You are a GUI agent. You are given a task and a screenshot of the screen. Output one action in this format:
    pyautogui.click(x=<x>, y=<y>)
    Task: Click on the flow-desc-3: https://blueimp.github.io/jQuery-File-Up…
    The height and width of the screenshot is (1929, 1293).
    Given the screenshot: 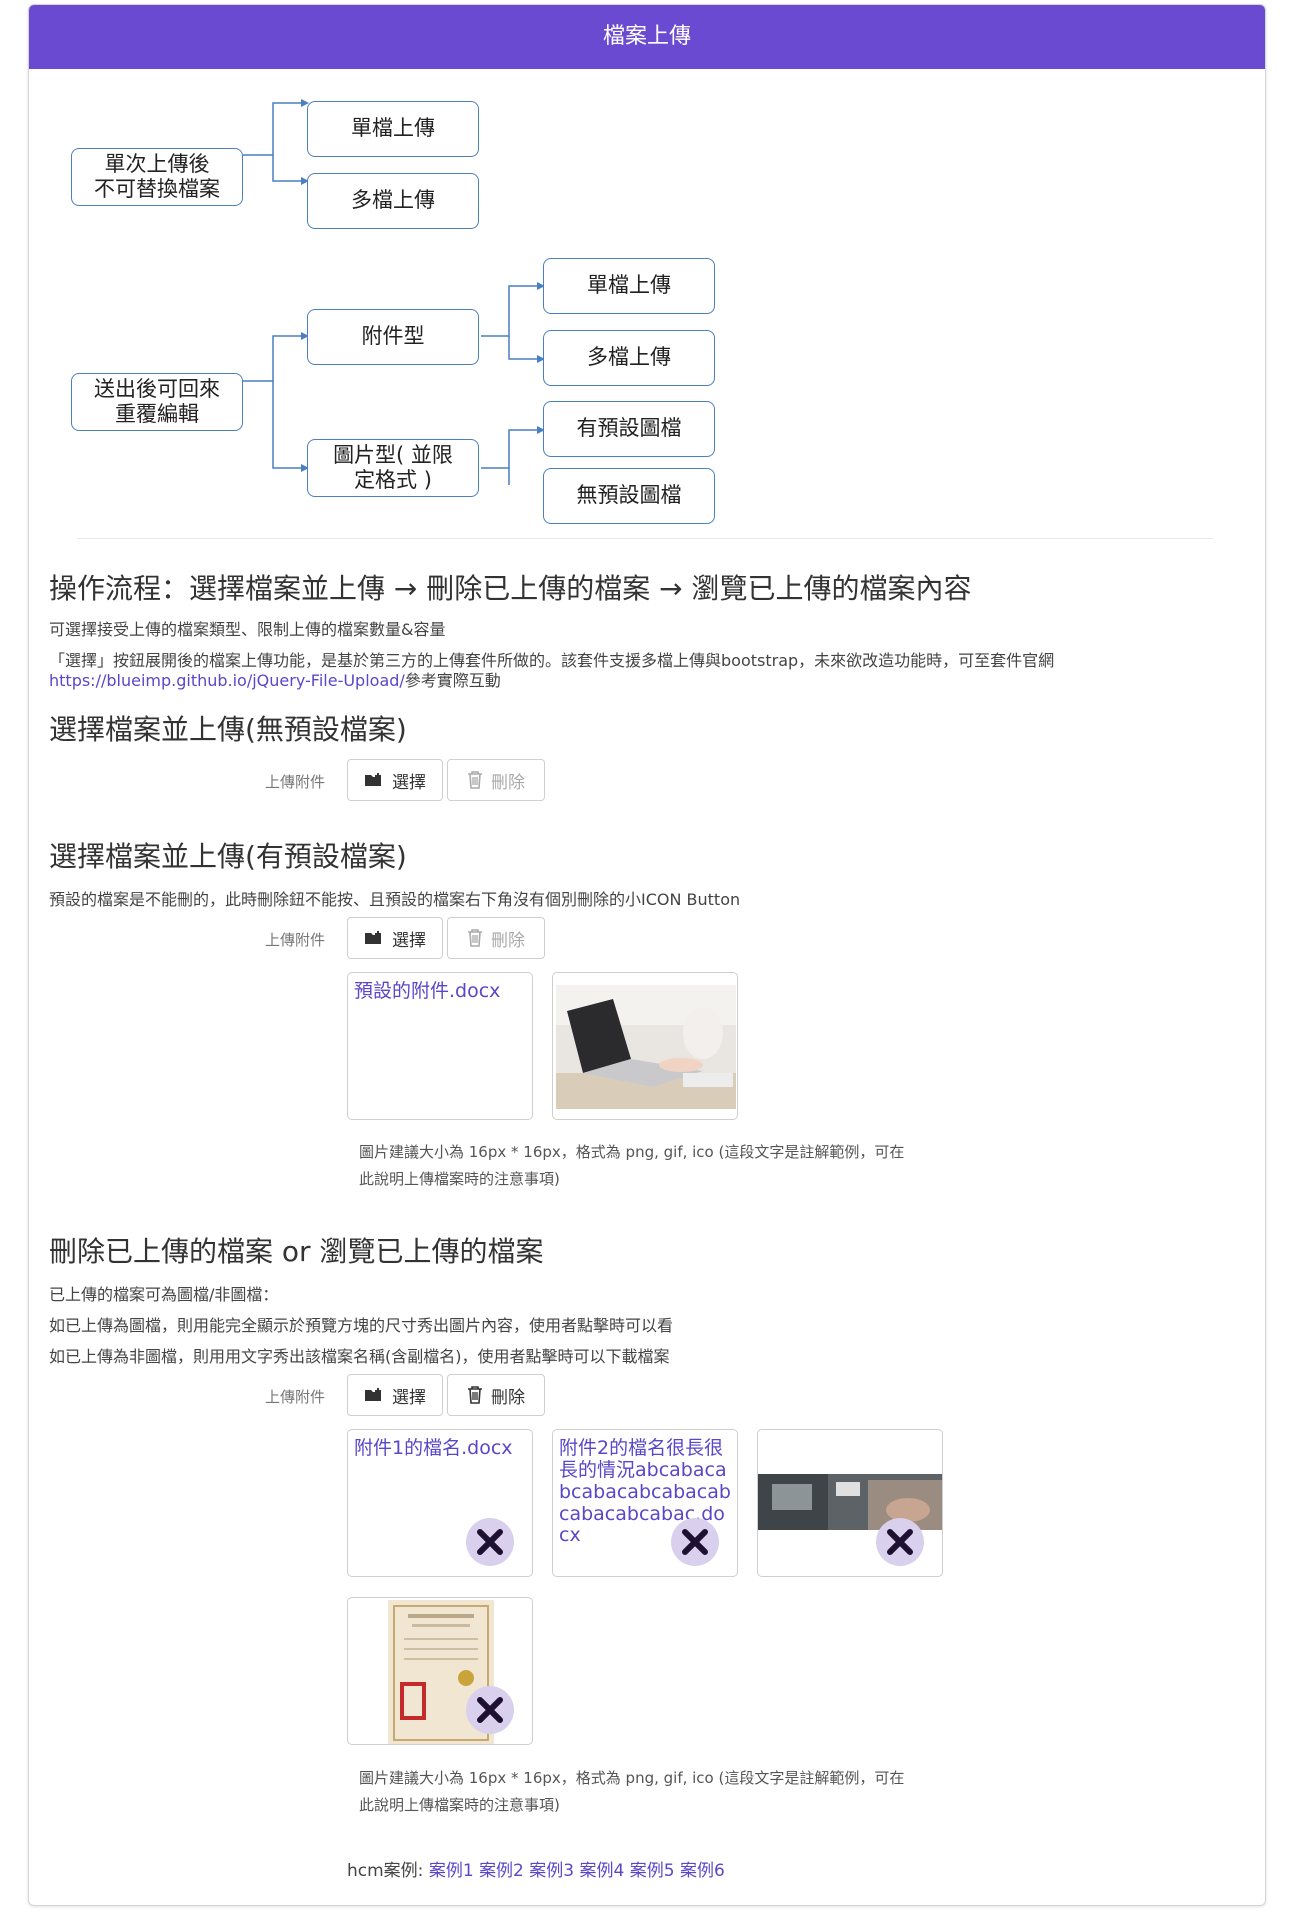 What is the action you would take?
    pyautogui.click(x=275, y=679)
    